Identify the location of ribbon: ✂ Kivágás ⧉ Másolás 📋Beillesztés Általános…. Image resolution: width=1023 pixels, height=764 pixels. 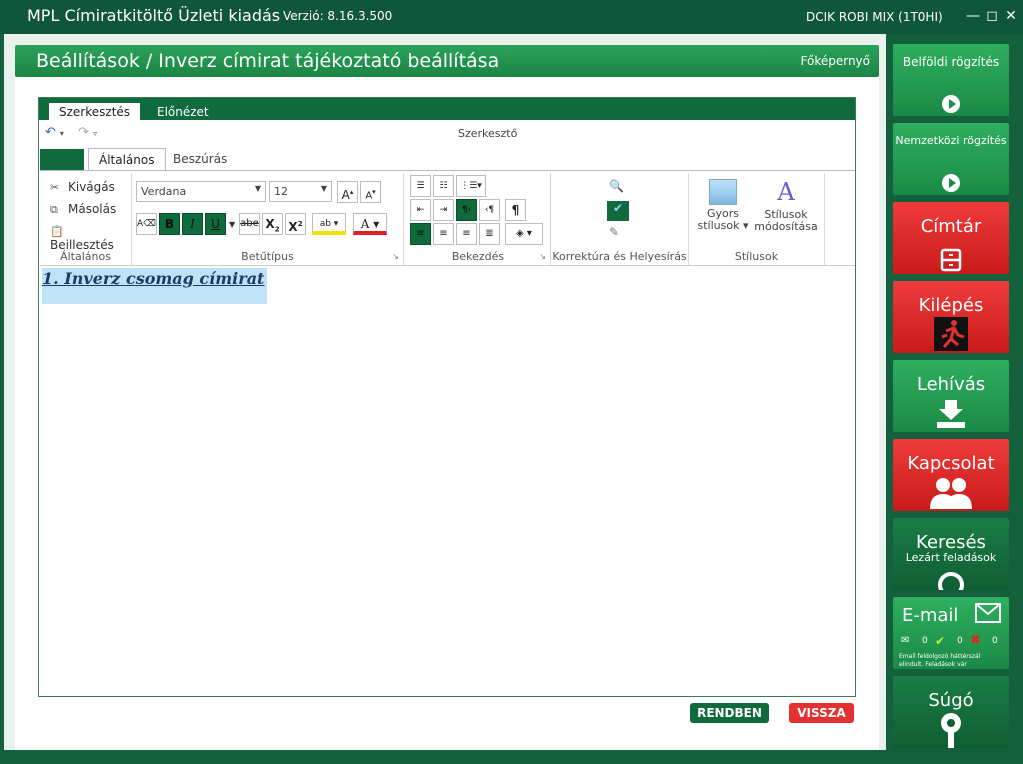
(447, 218).